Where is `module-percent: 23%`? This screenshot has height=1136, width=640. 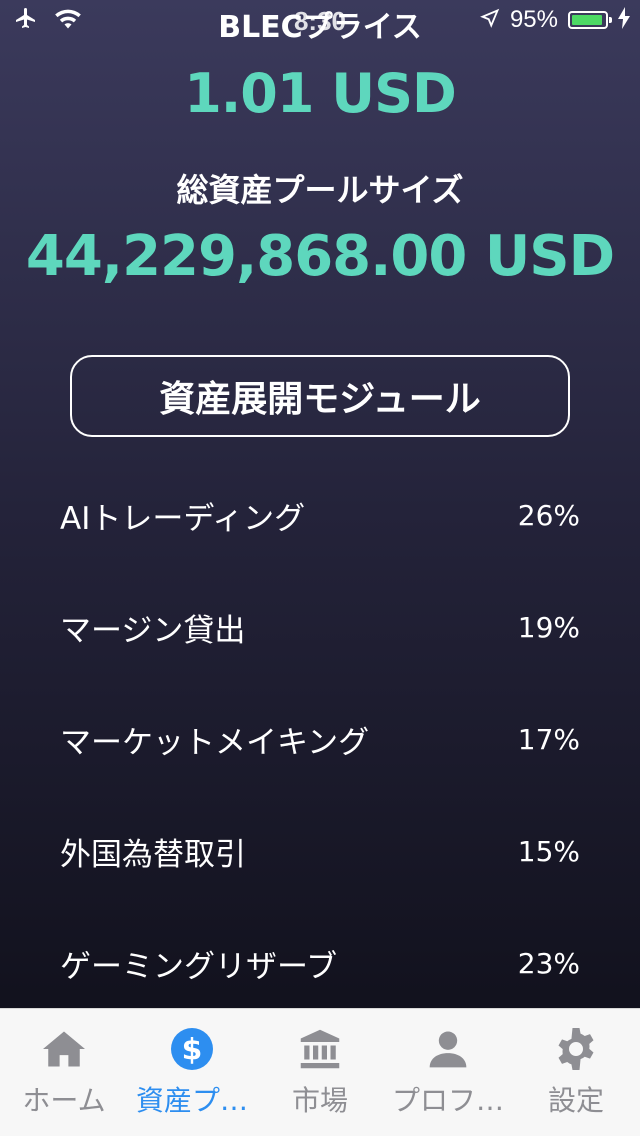 module-percent: 23% is located at coordinates (548, 963).